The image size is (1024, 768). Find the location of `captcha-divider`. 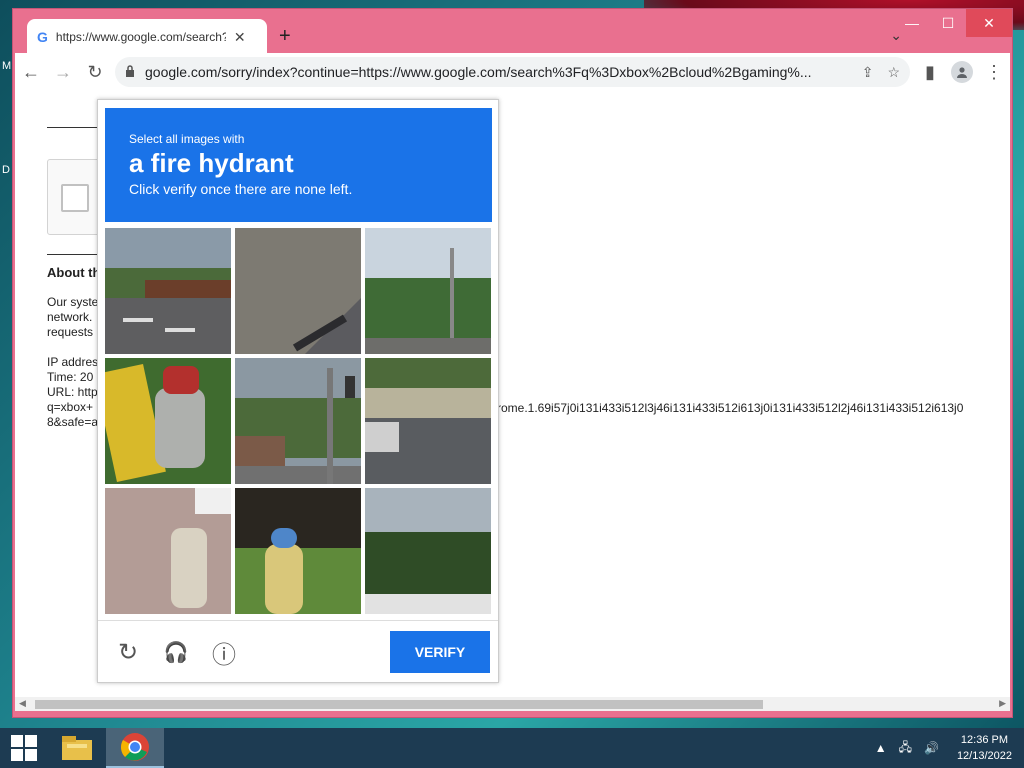

captcha-divider is located at coordinates (298, 620).